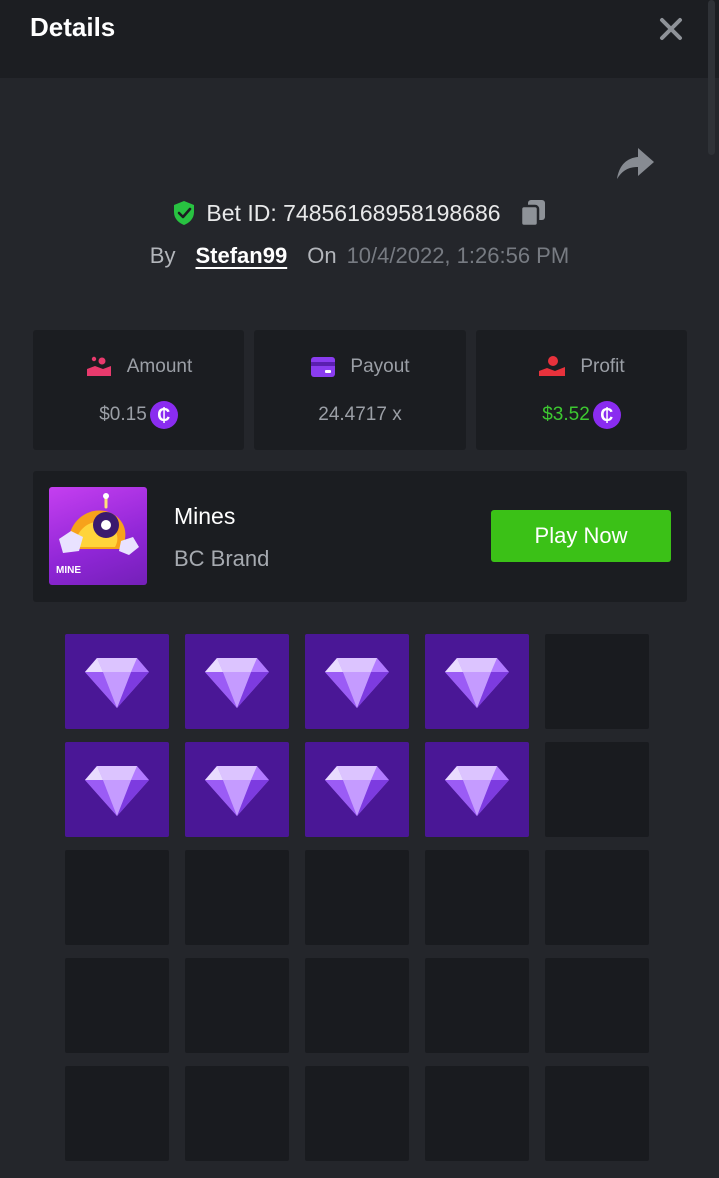 Image resolution: width=719 pixels, height=1178 pixels. Describe the element at coordinates (360, 536) in the screenshot. I see `game-card: MINE Mines BC Brand Play Now` at that location.